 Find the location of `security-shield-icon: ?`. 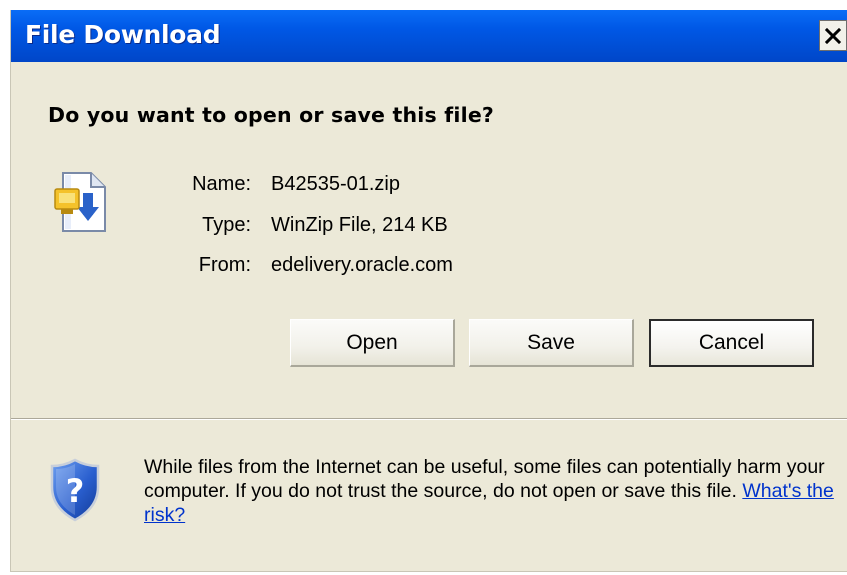

security-shield-icon: ? is located at coordinates (75, 490).